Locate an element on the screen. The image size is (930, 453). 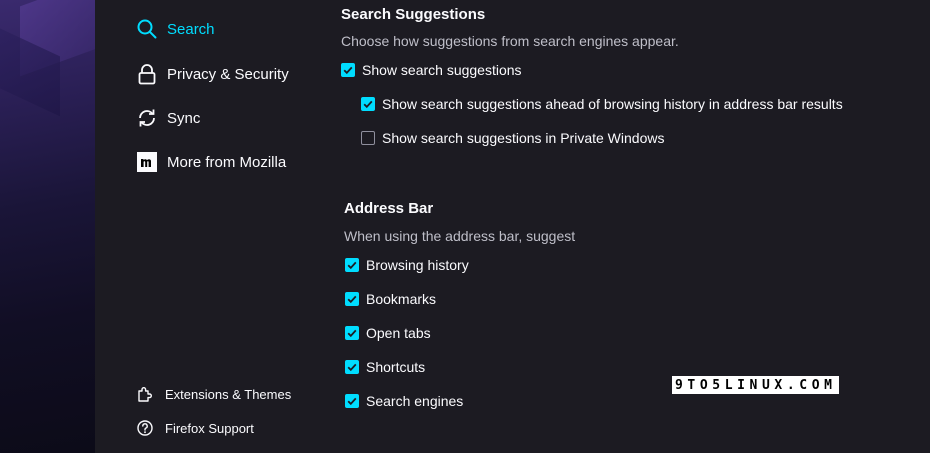
sidebar-item-more-from-mozilla: More from Mozilla is located at coordinates (210, 162).